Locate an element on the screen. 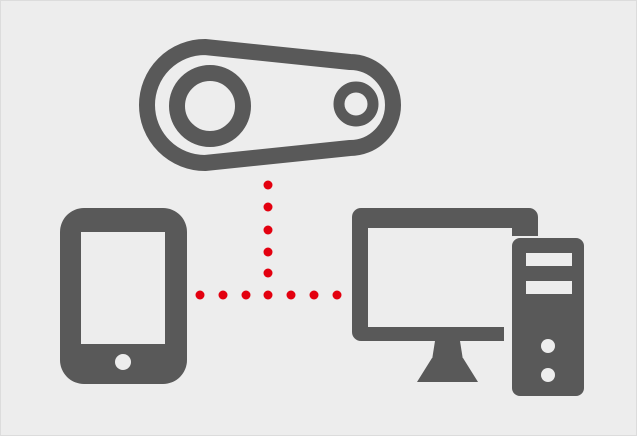  power-button is located at coordinates (548, 346).